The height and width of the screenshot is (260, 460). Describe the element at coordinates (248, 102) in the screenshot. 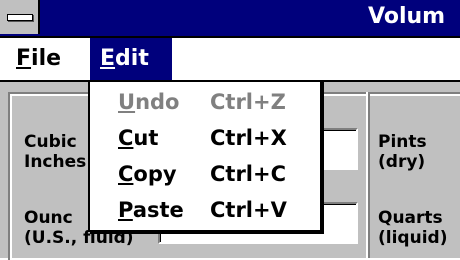

I see `undo-shortcut: Ctrl+Z` at that location.